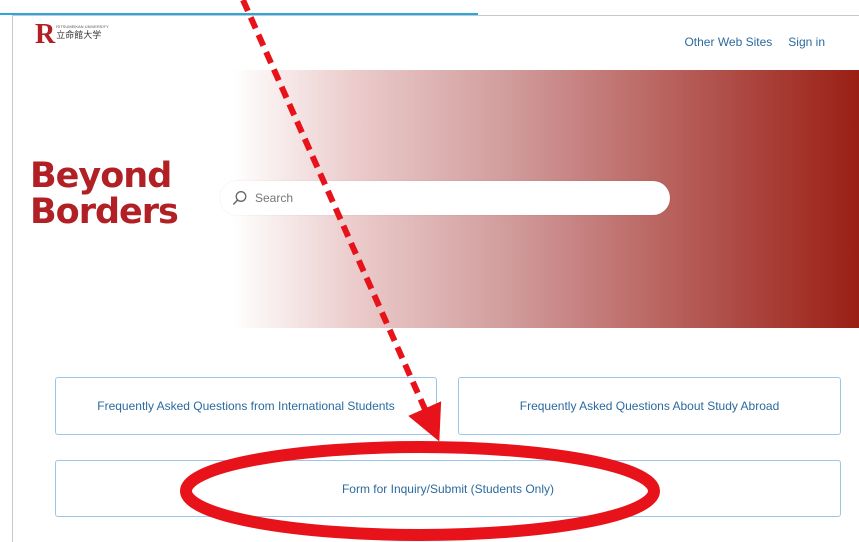  I want to click on hero-title-line-2: Borders, so click(104, 212).